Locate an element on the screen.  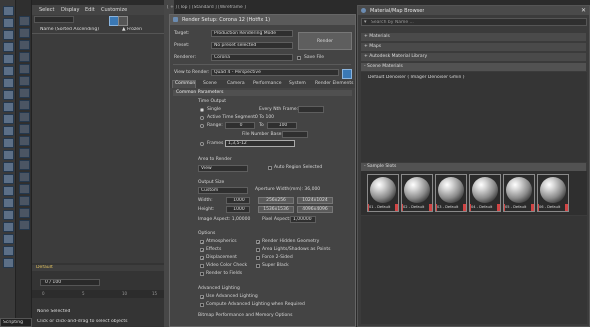
render-fields-checkbox is located at coordinates (202, 274).